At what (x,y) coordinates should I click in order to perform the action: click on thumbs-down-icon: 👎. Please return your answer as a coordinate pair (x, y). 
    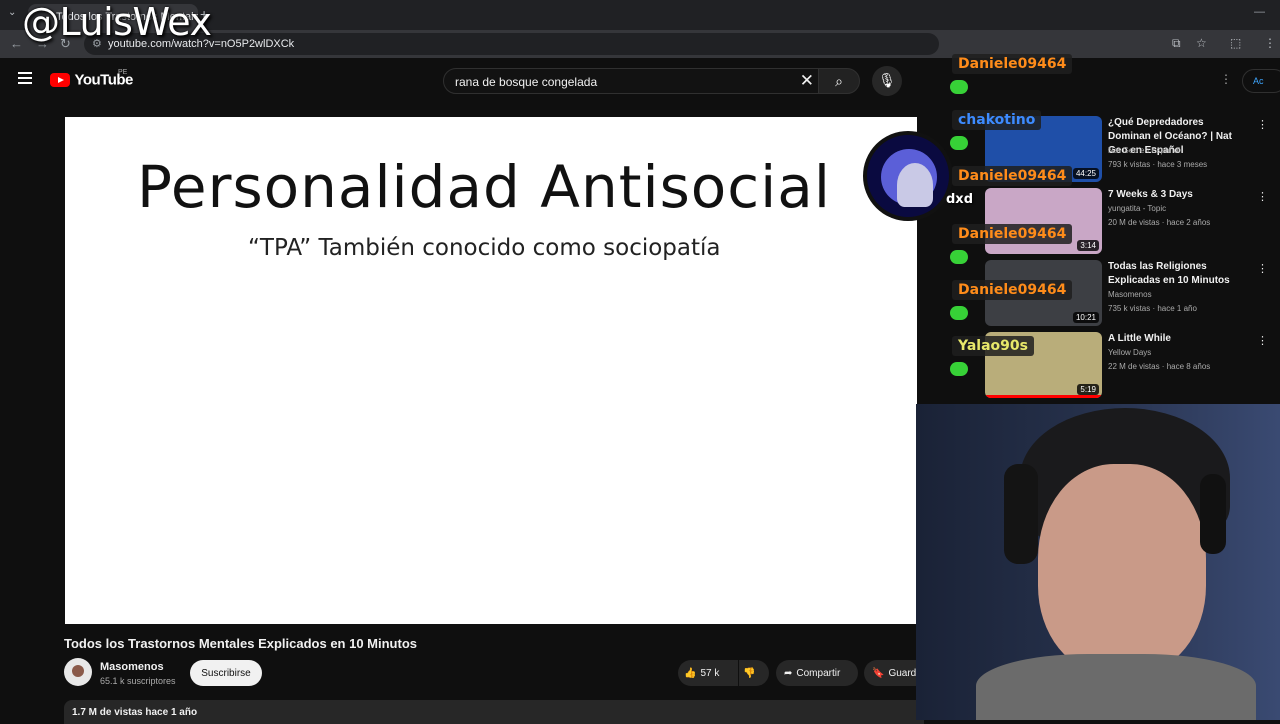
    Looking at the image, I should click on (749, 673).